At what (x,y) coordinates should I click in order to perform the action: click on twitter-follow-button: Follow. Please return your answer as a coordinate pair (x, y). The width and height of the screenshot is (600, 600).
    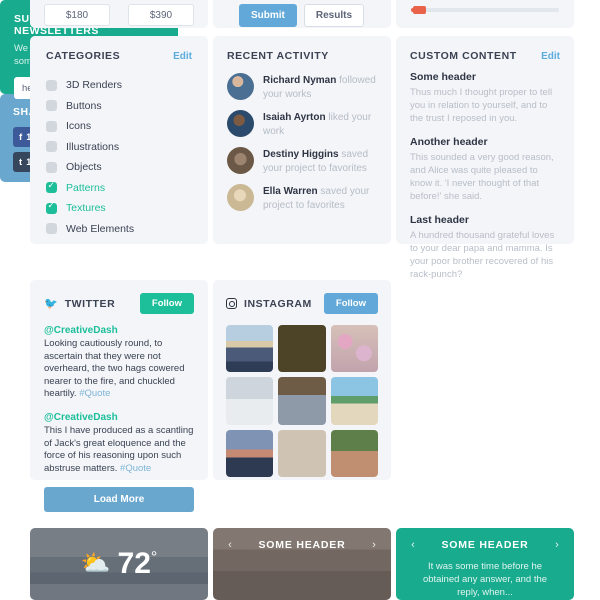
    Looking at the image, I should click on (166, 303).